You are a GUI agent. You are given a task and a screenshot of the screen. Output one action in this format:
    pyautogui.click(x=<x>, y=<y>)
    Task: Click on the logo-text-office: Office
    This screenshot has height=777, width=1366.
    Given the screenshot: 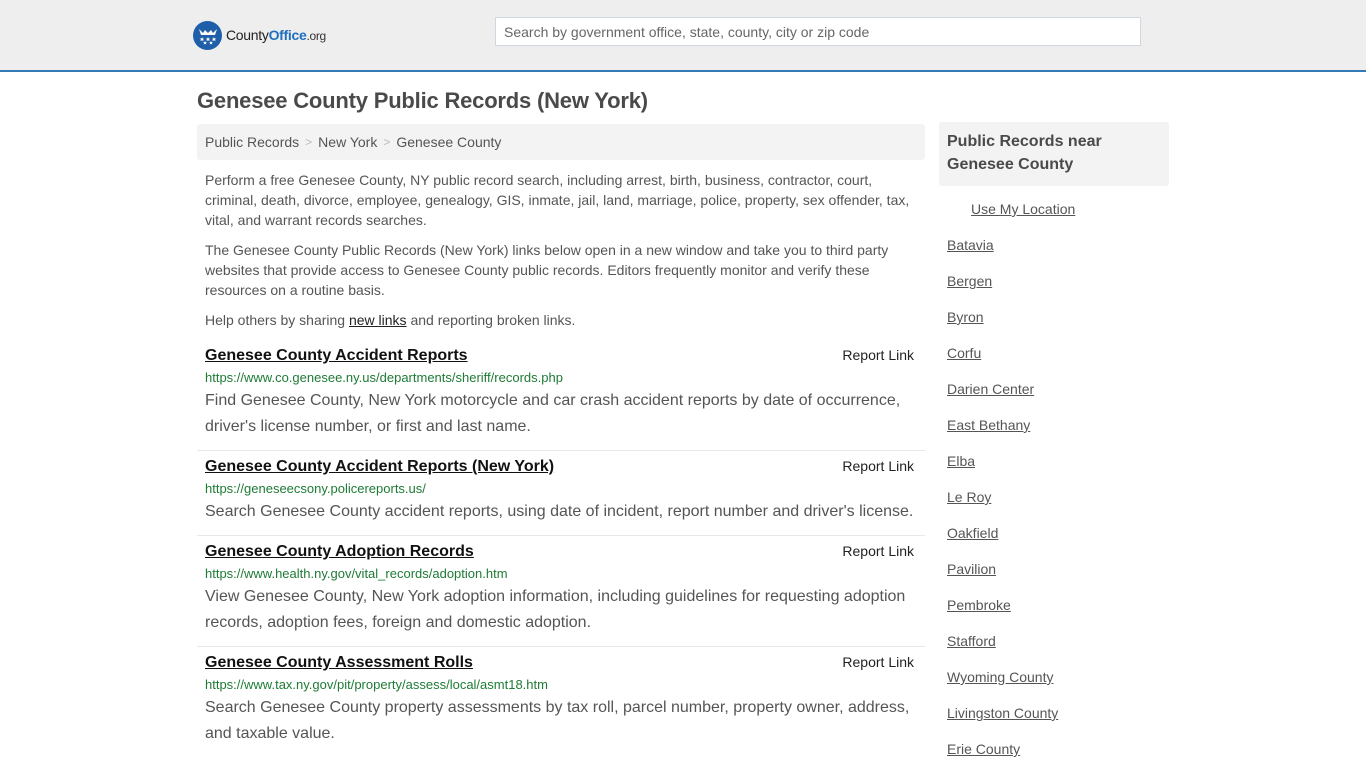 What is the action you would take?
    pyautogui.click(x=287, y=35)
    